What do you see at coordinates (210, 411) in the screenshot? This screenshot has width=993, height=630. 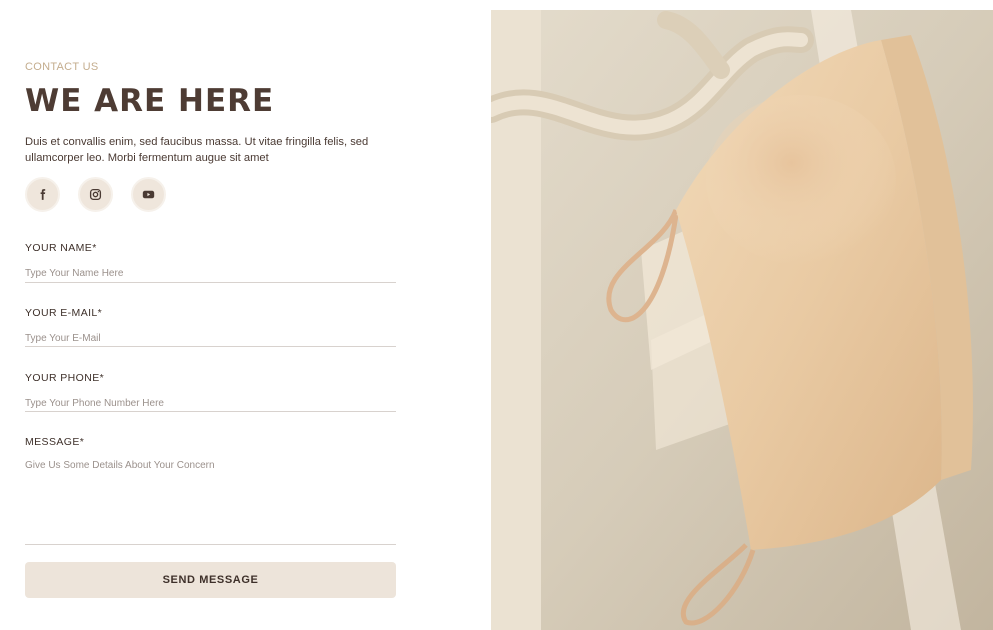 I see `phone-underline` at bounding box center [210, 411].